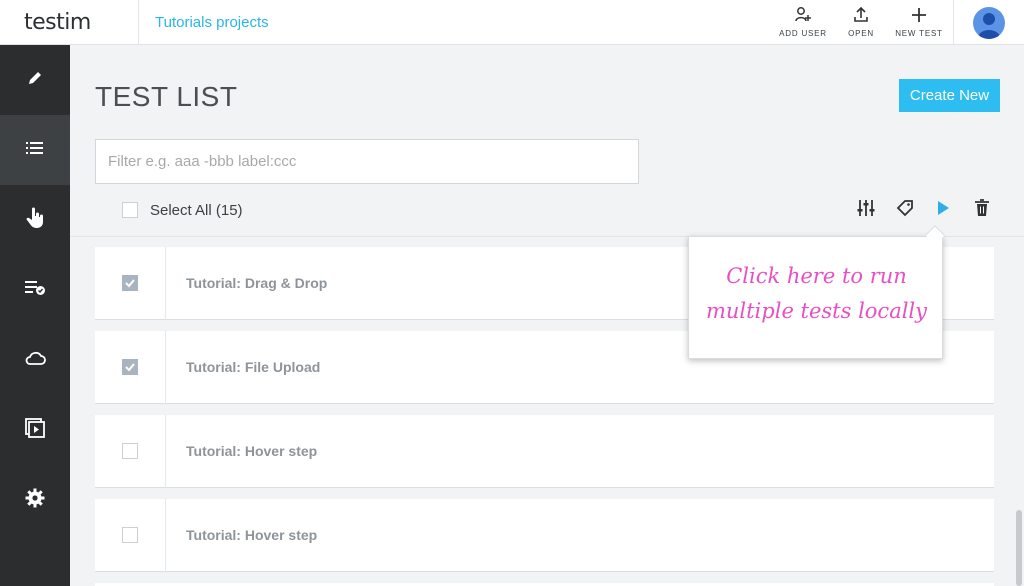  I want to click on video-icon, so click(35, 430).